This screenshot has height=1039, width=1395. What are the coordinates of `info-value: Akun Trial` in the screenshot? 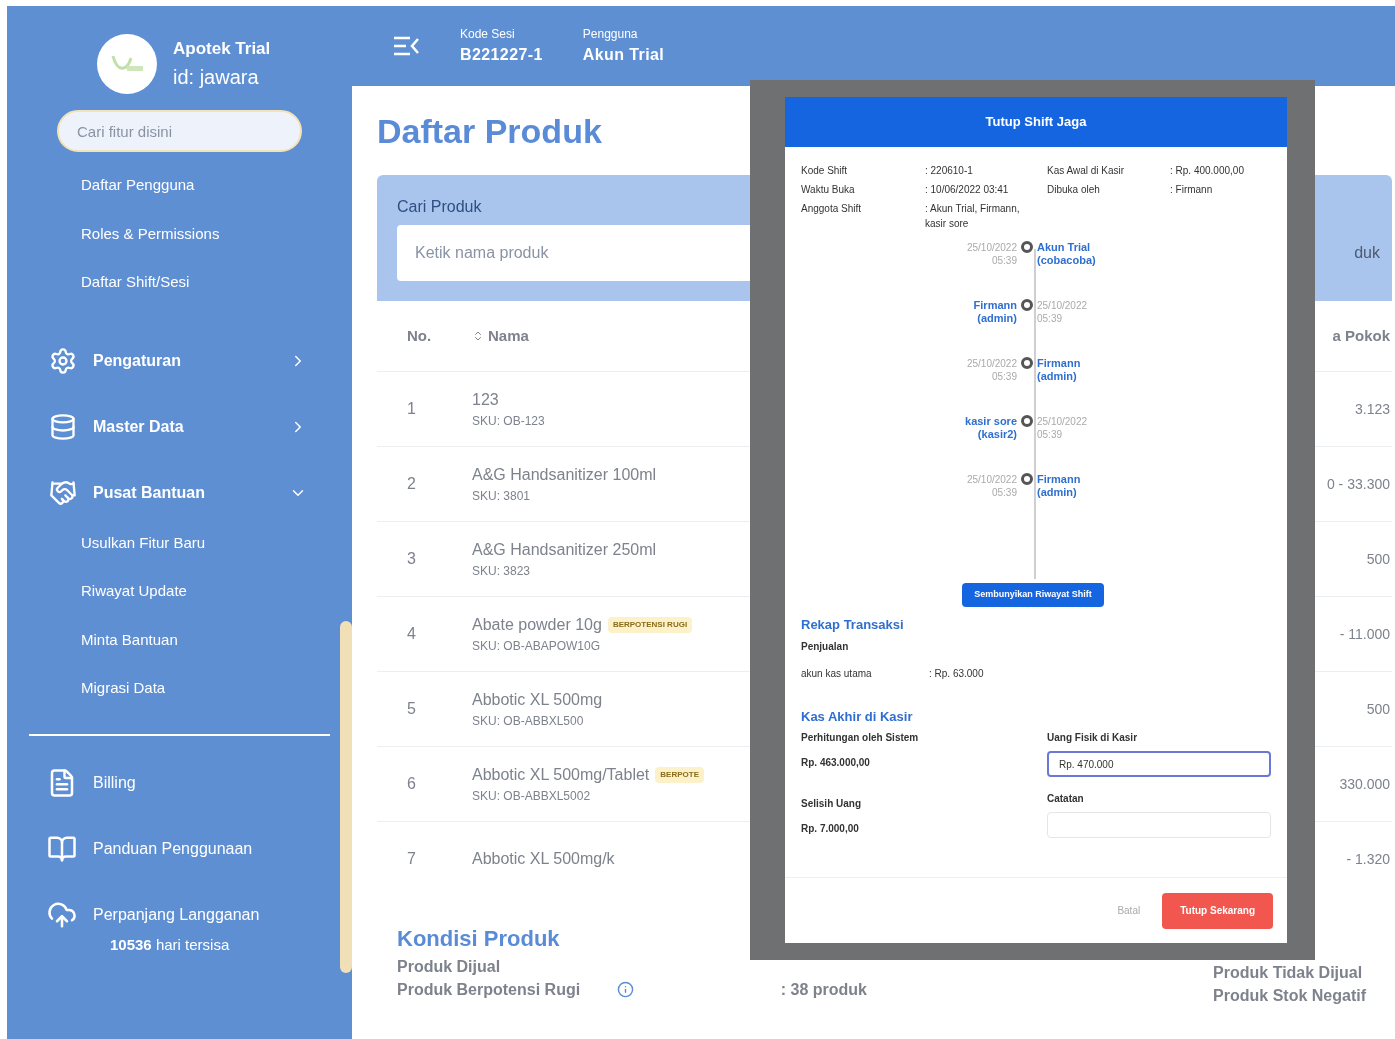 It's located at (623, 55).